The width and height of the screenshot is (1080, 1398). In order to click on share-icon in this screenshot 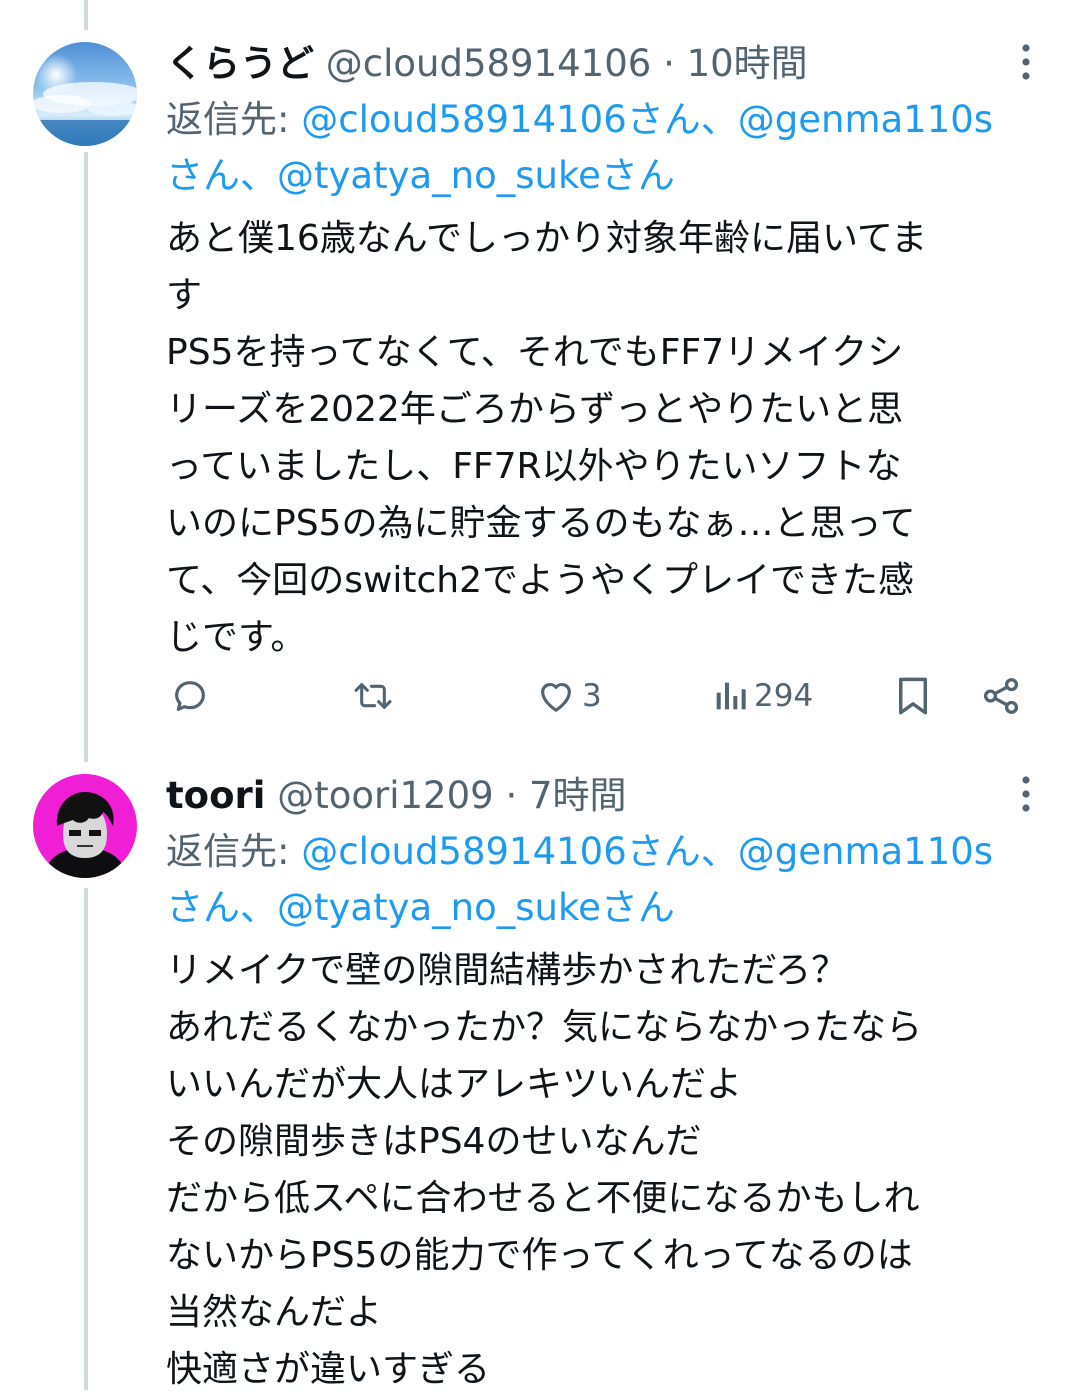, I will do `click(1001, 696)`.